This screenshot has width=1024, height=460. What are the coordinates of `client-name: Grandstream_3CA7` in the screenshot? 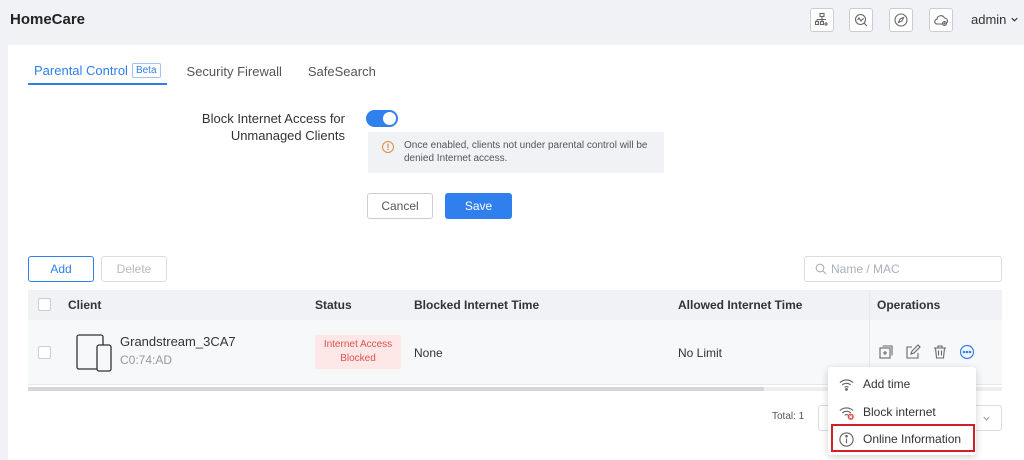 It's located at (178, 341).